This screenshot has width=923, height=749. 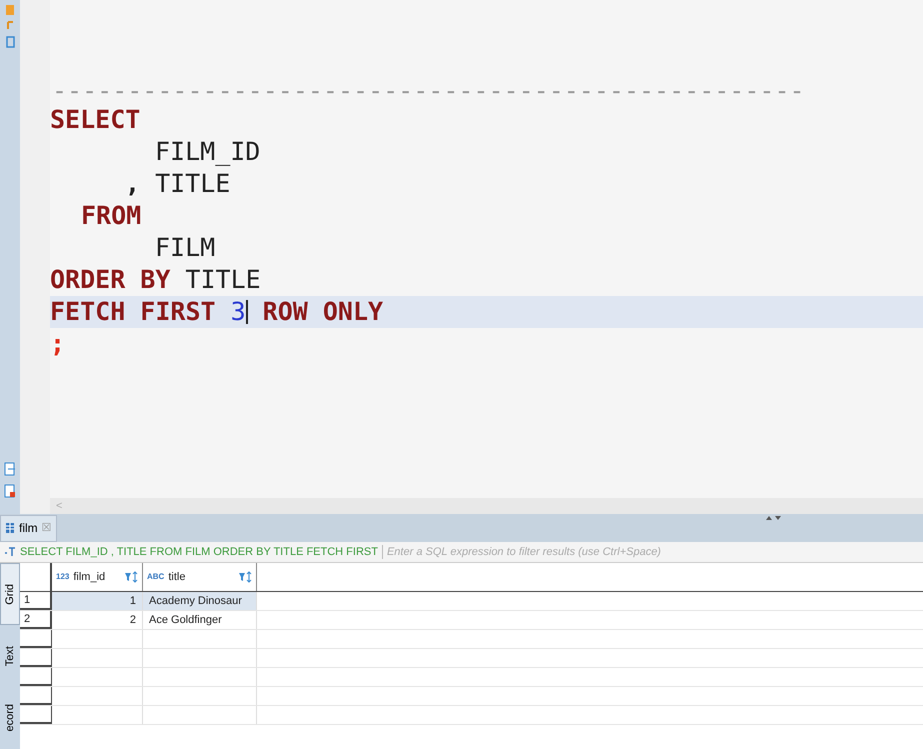 I want to click on query-text: SELECT FILM_ID , TITLE FROM FILM ORDER BY TITLE FETCH FIRST, so click(x=199, y=552).